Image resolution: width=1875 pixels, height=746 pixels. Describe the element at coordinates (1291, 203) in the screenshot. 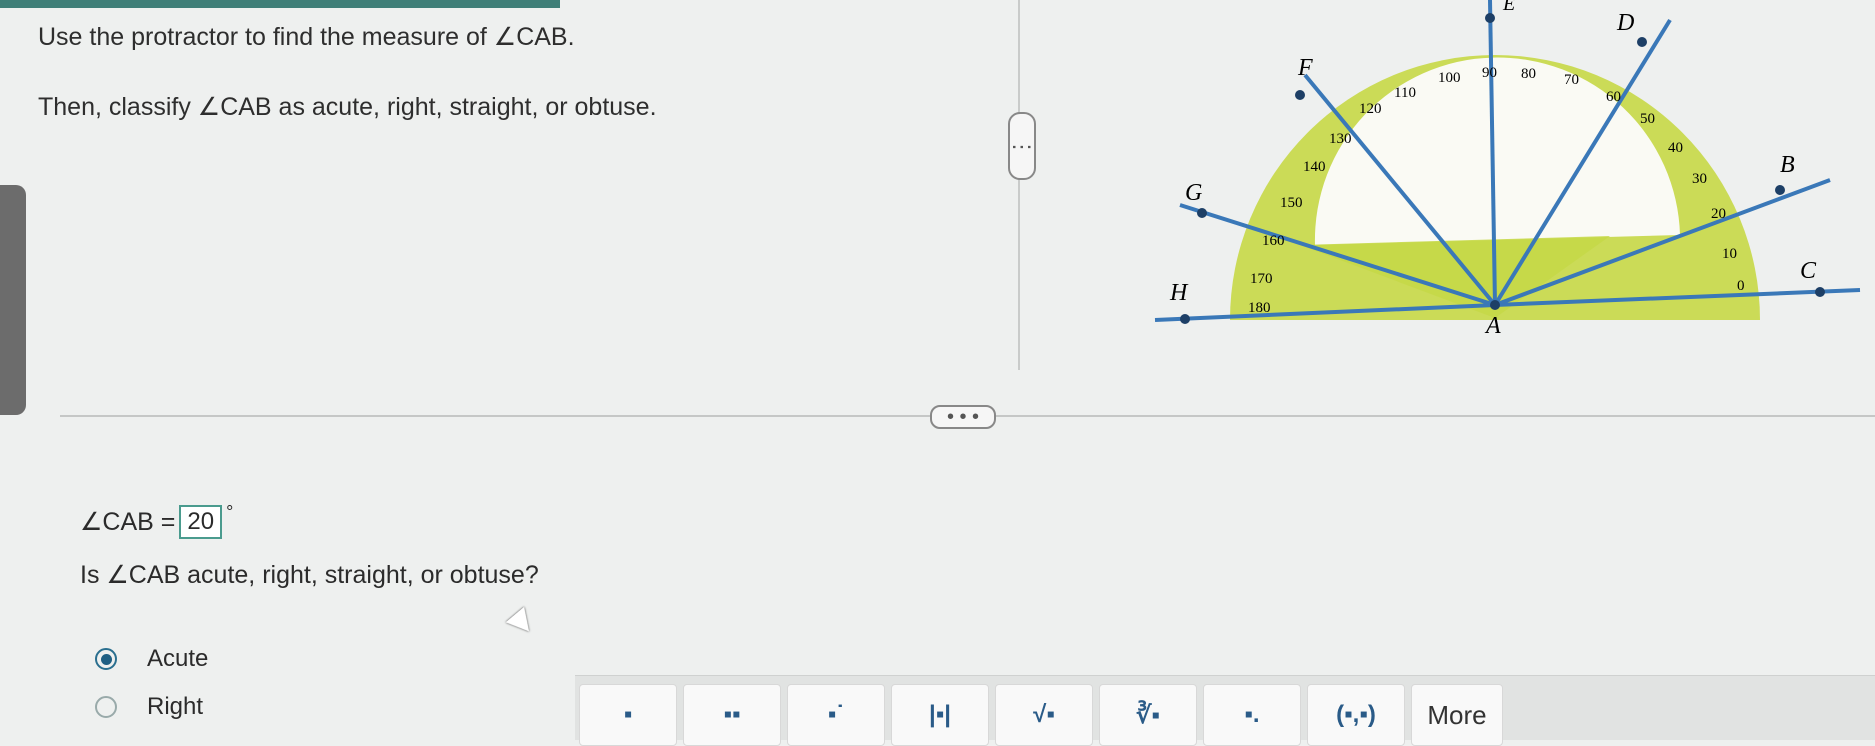

I see `tick-150: 150` at that location.